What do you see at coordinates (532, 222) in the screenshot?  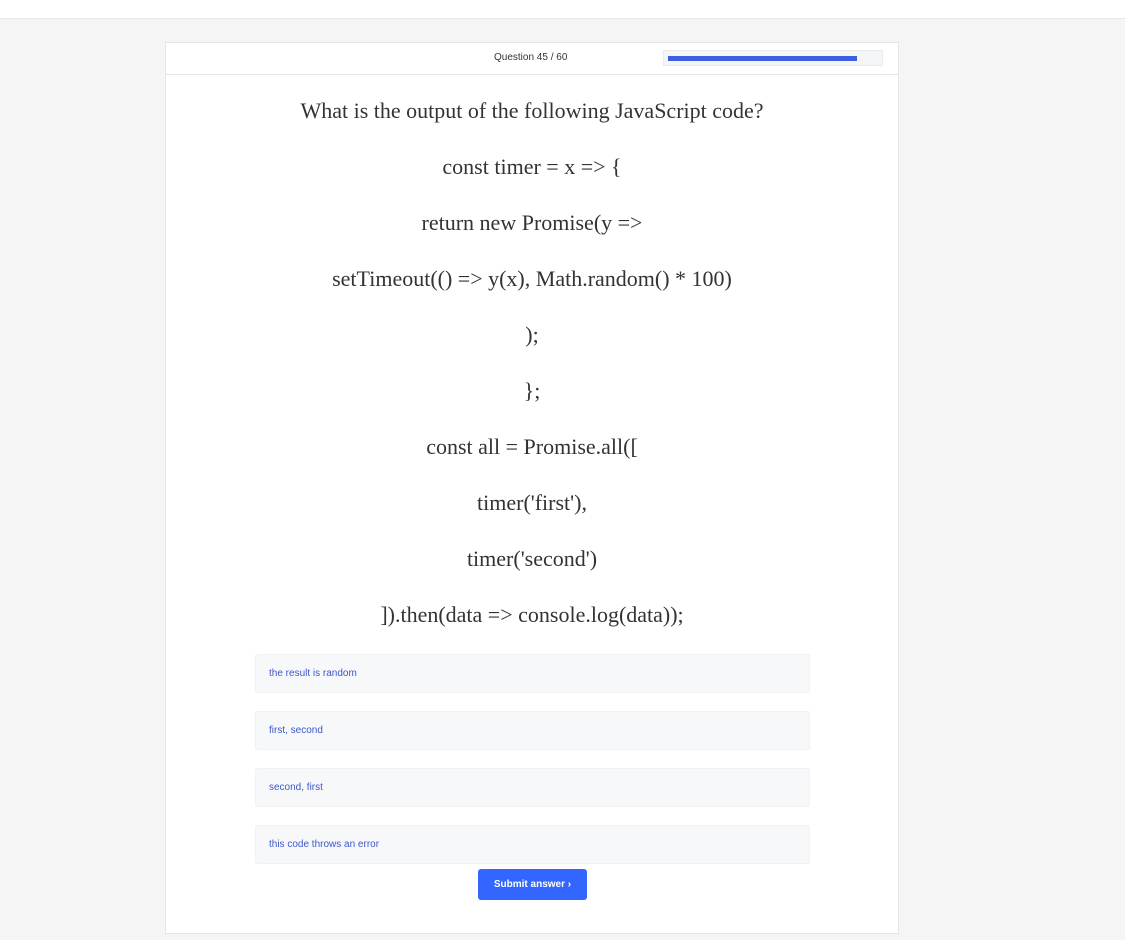 I see `question-line: return new Promise(y =>` at bounding box center [532, 222].